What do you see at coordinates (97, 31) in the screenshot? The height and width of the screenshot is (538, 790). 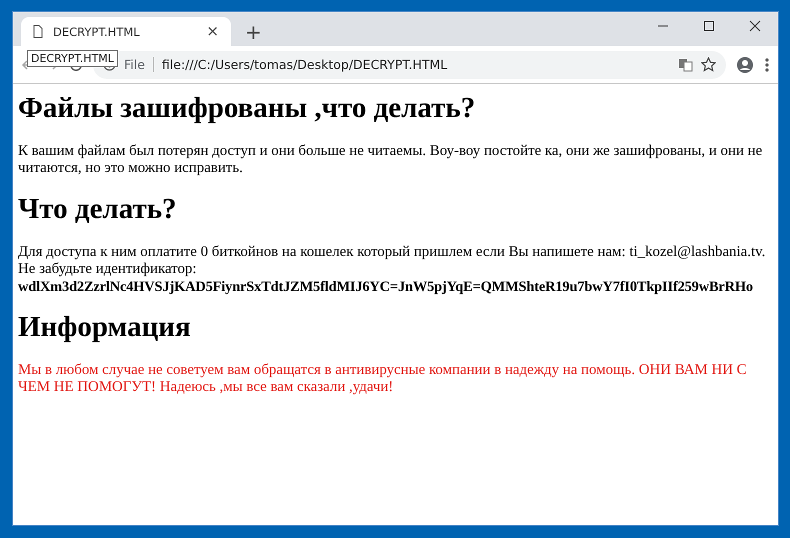 I see `tab-title: DECRYPT.HTML` at bounding box center [97, 31].